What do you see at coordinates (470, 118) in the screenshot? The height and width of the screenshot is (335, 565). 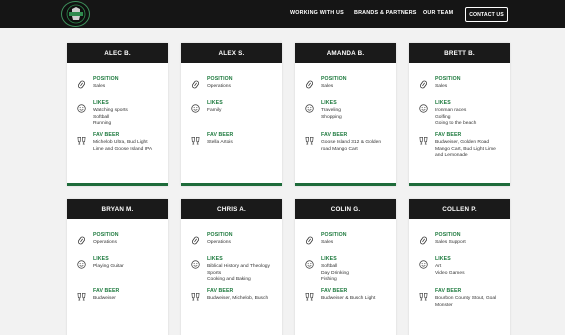 I see `section-value: Ironman races Golfing Going to the beach` at bounding box center [470, 118].